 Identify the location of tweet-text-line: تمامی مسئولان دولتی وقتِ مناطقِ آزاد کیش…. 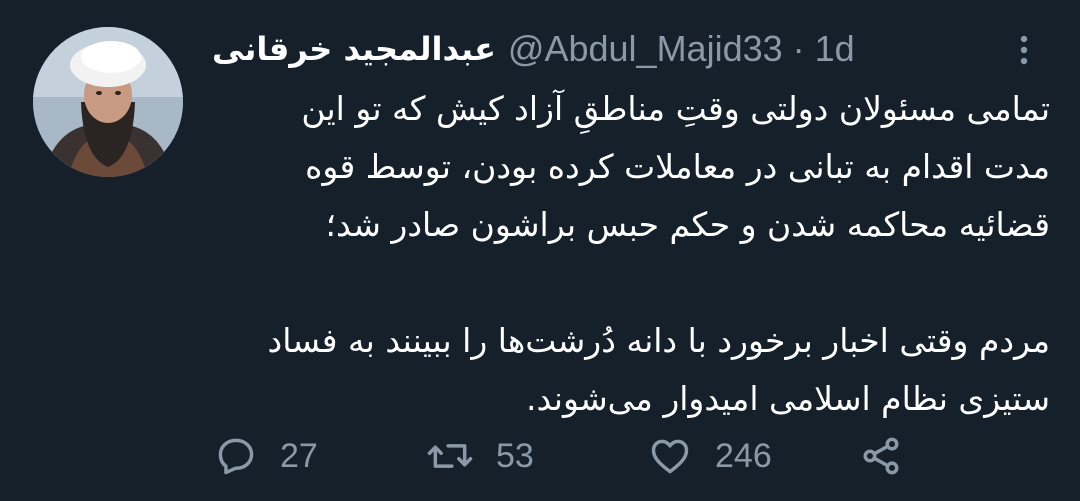
(675, 108).